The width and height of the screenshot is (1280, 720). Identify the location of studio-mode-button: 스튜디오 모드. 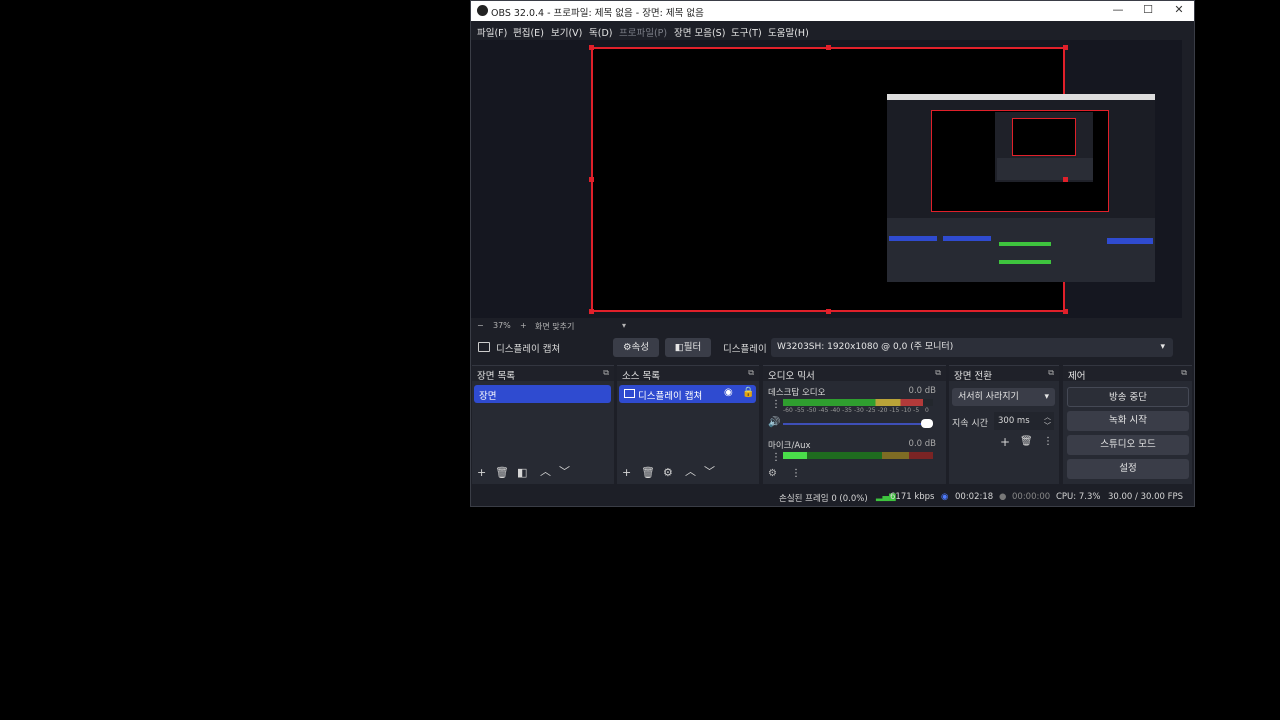
(1128, 445).